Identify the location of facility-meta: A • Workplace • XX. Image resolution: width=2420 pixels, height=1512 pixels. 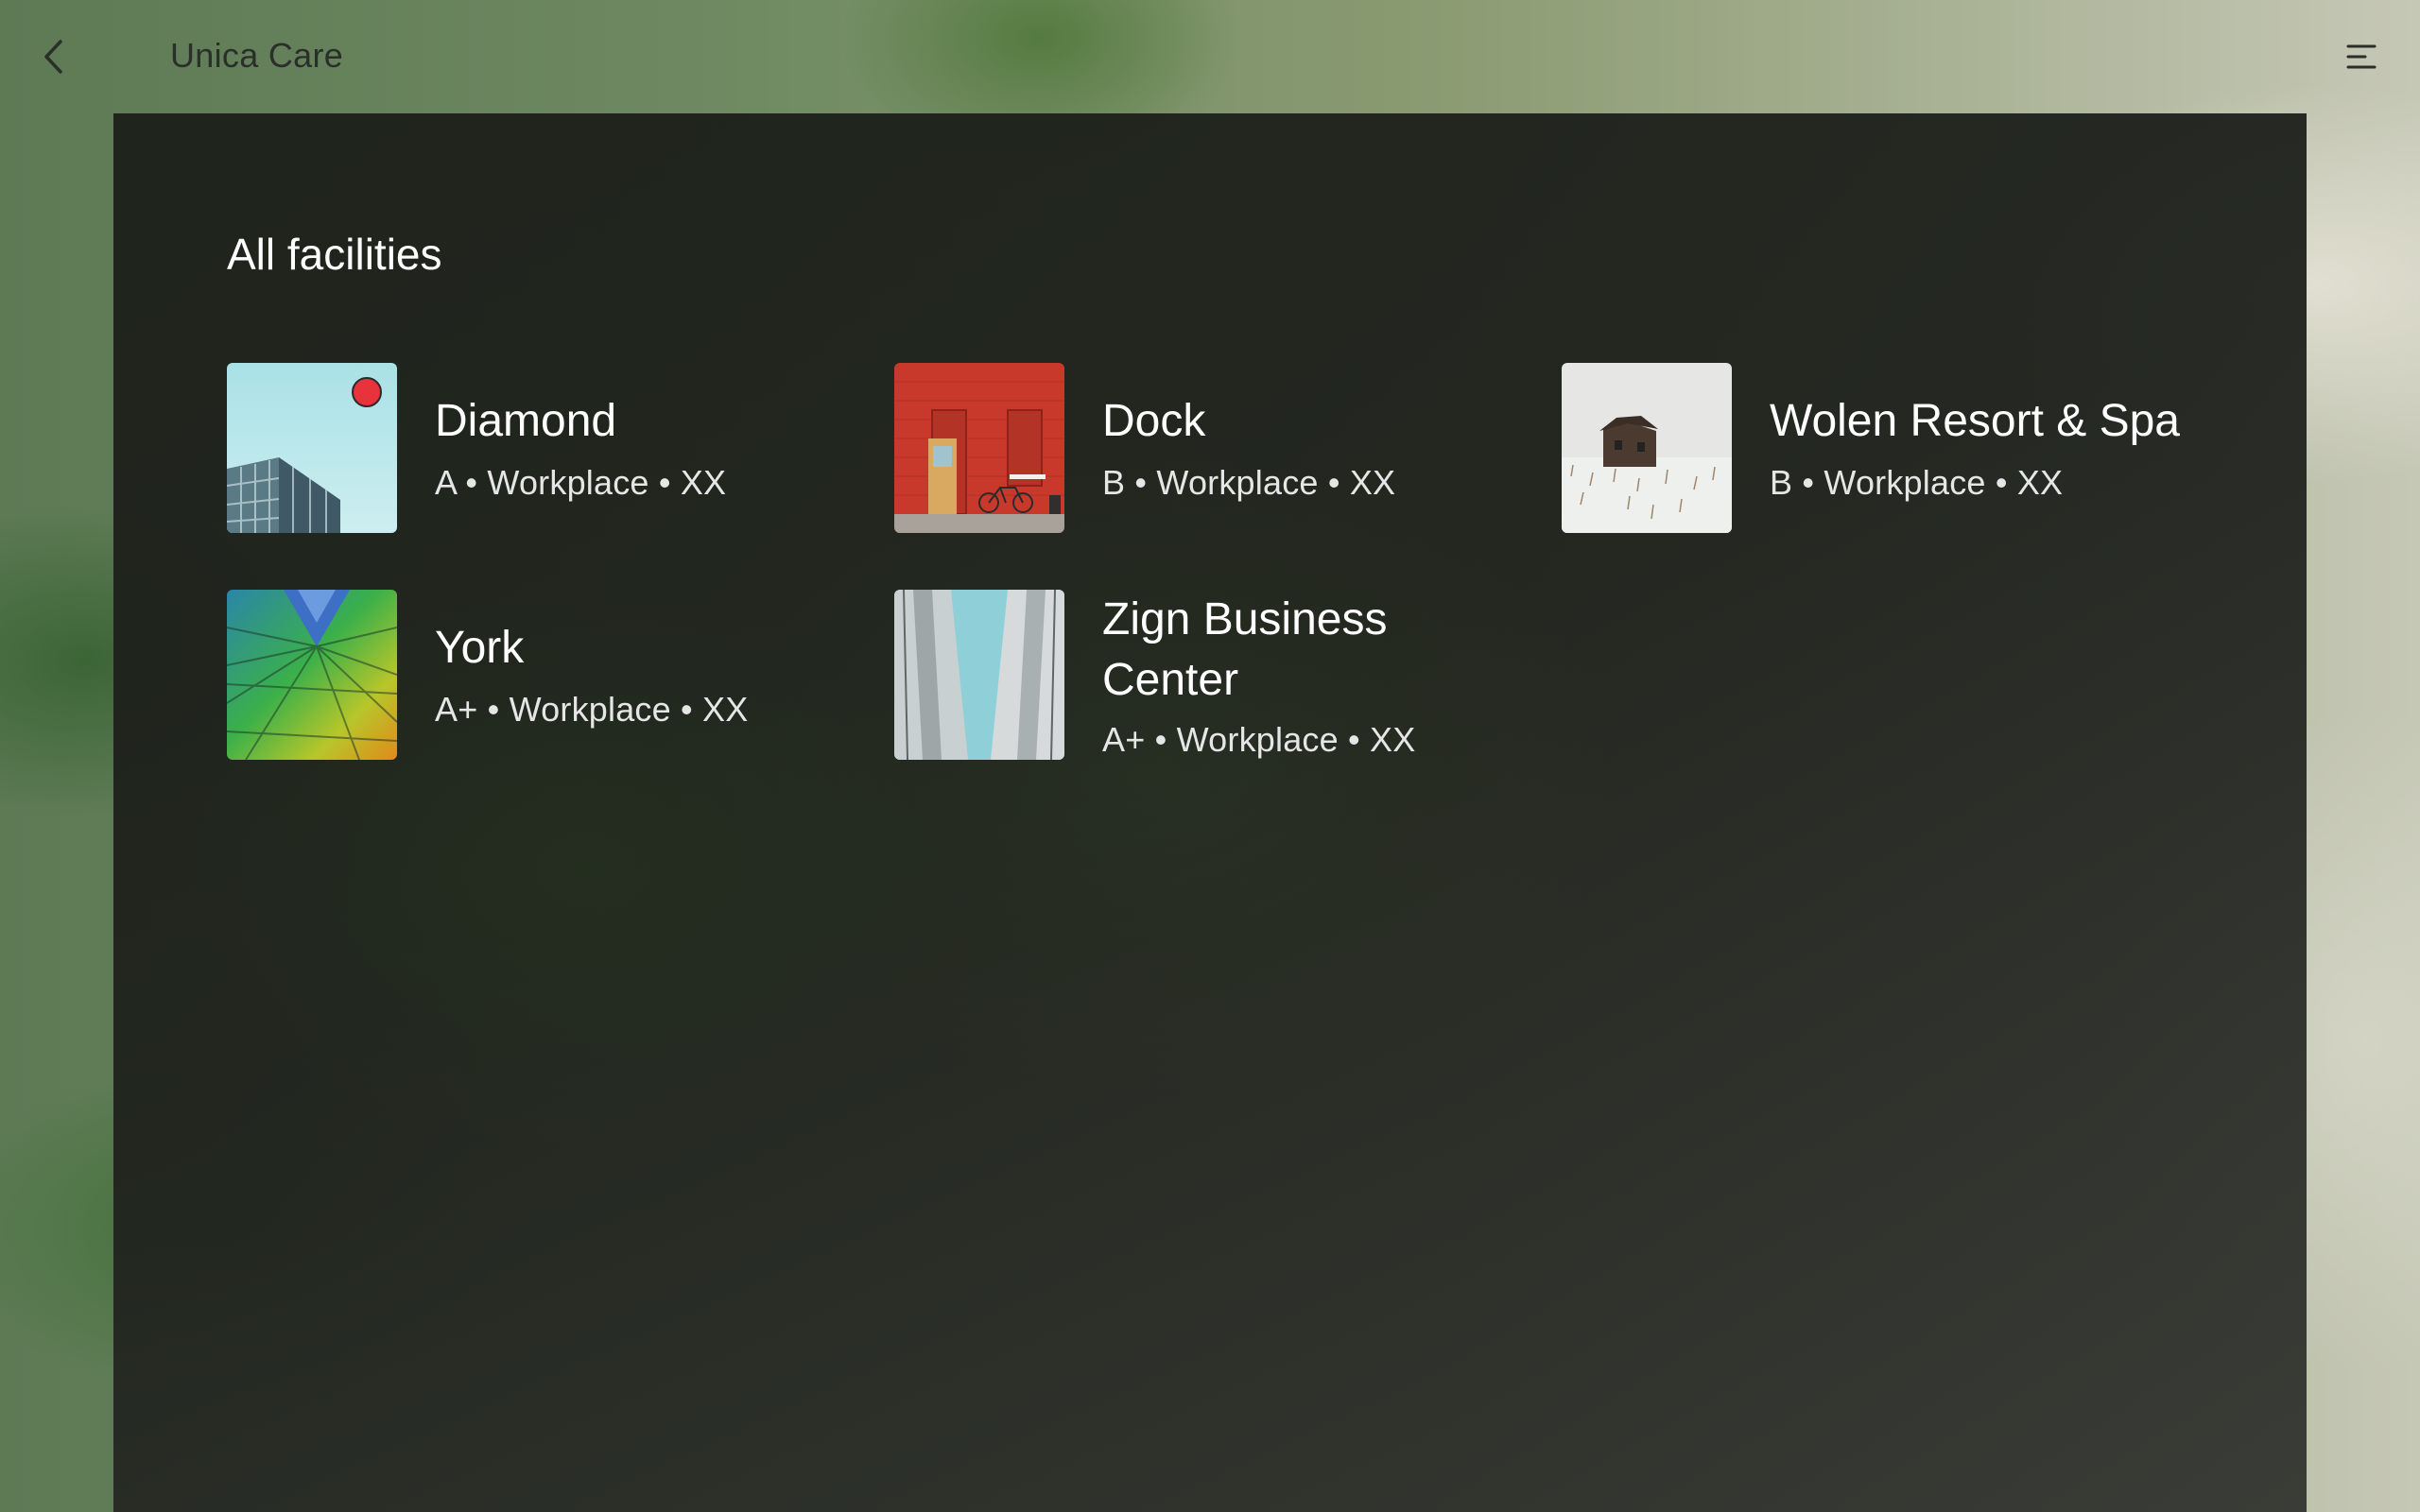
(581, 482).